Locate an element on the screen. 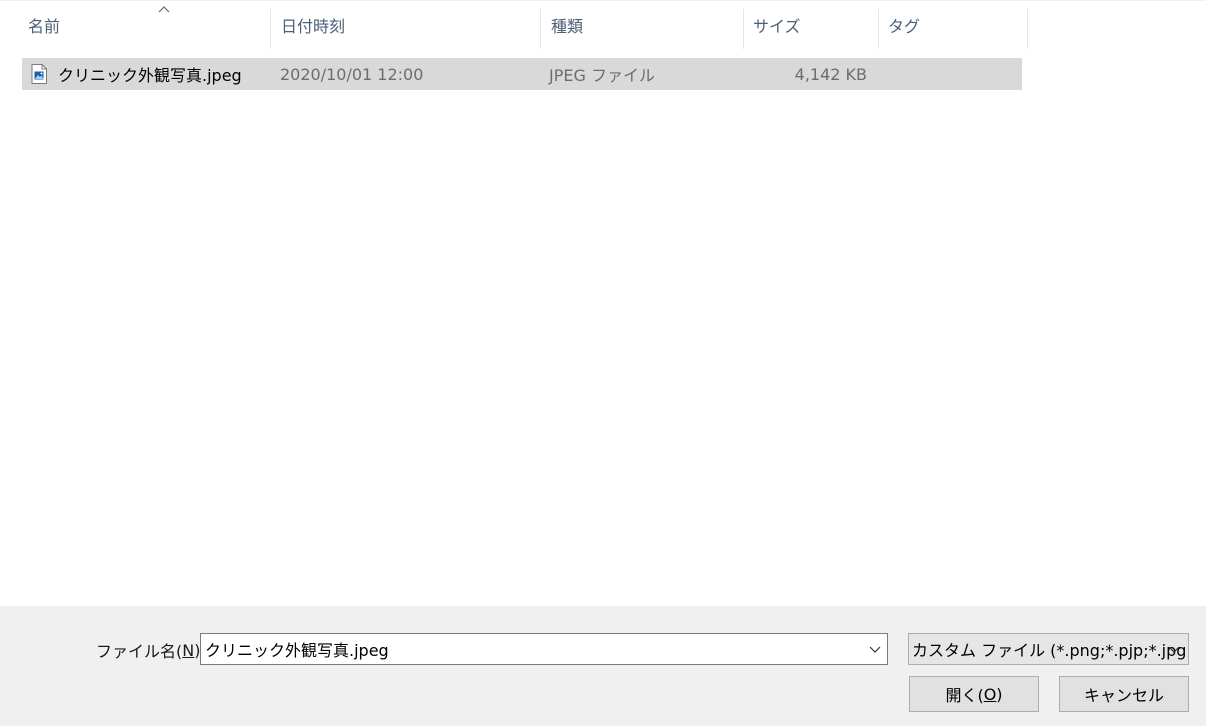 The width and height of the screenshot is (1206, 726). file-type-select-value: カスタム ファイル (*.png;*.pjp;*.jpg is located at coordinates (1049, 650).